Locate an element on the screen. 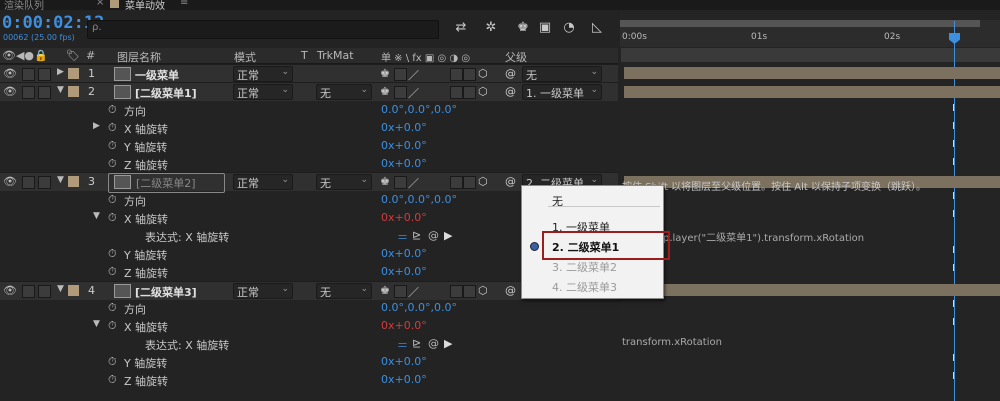 Image resolution: width=1000 pixels, height=401 pixels. parent-dropdown: 1. 一级菜单 ⌄ is located at coordinates (562, 92).